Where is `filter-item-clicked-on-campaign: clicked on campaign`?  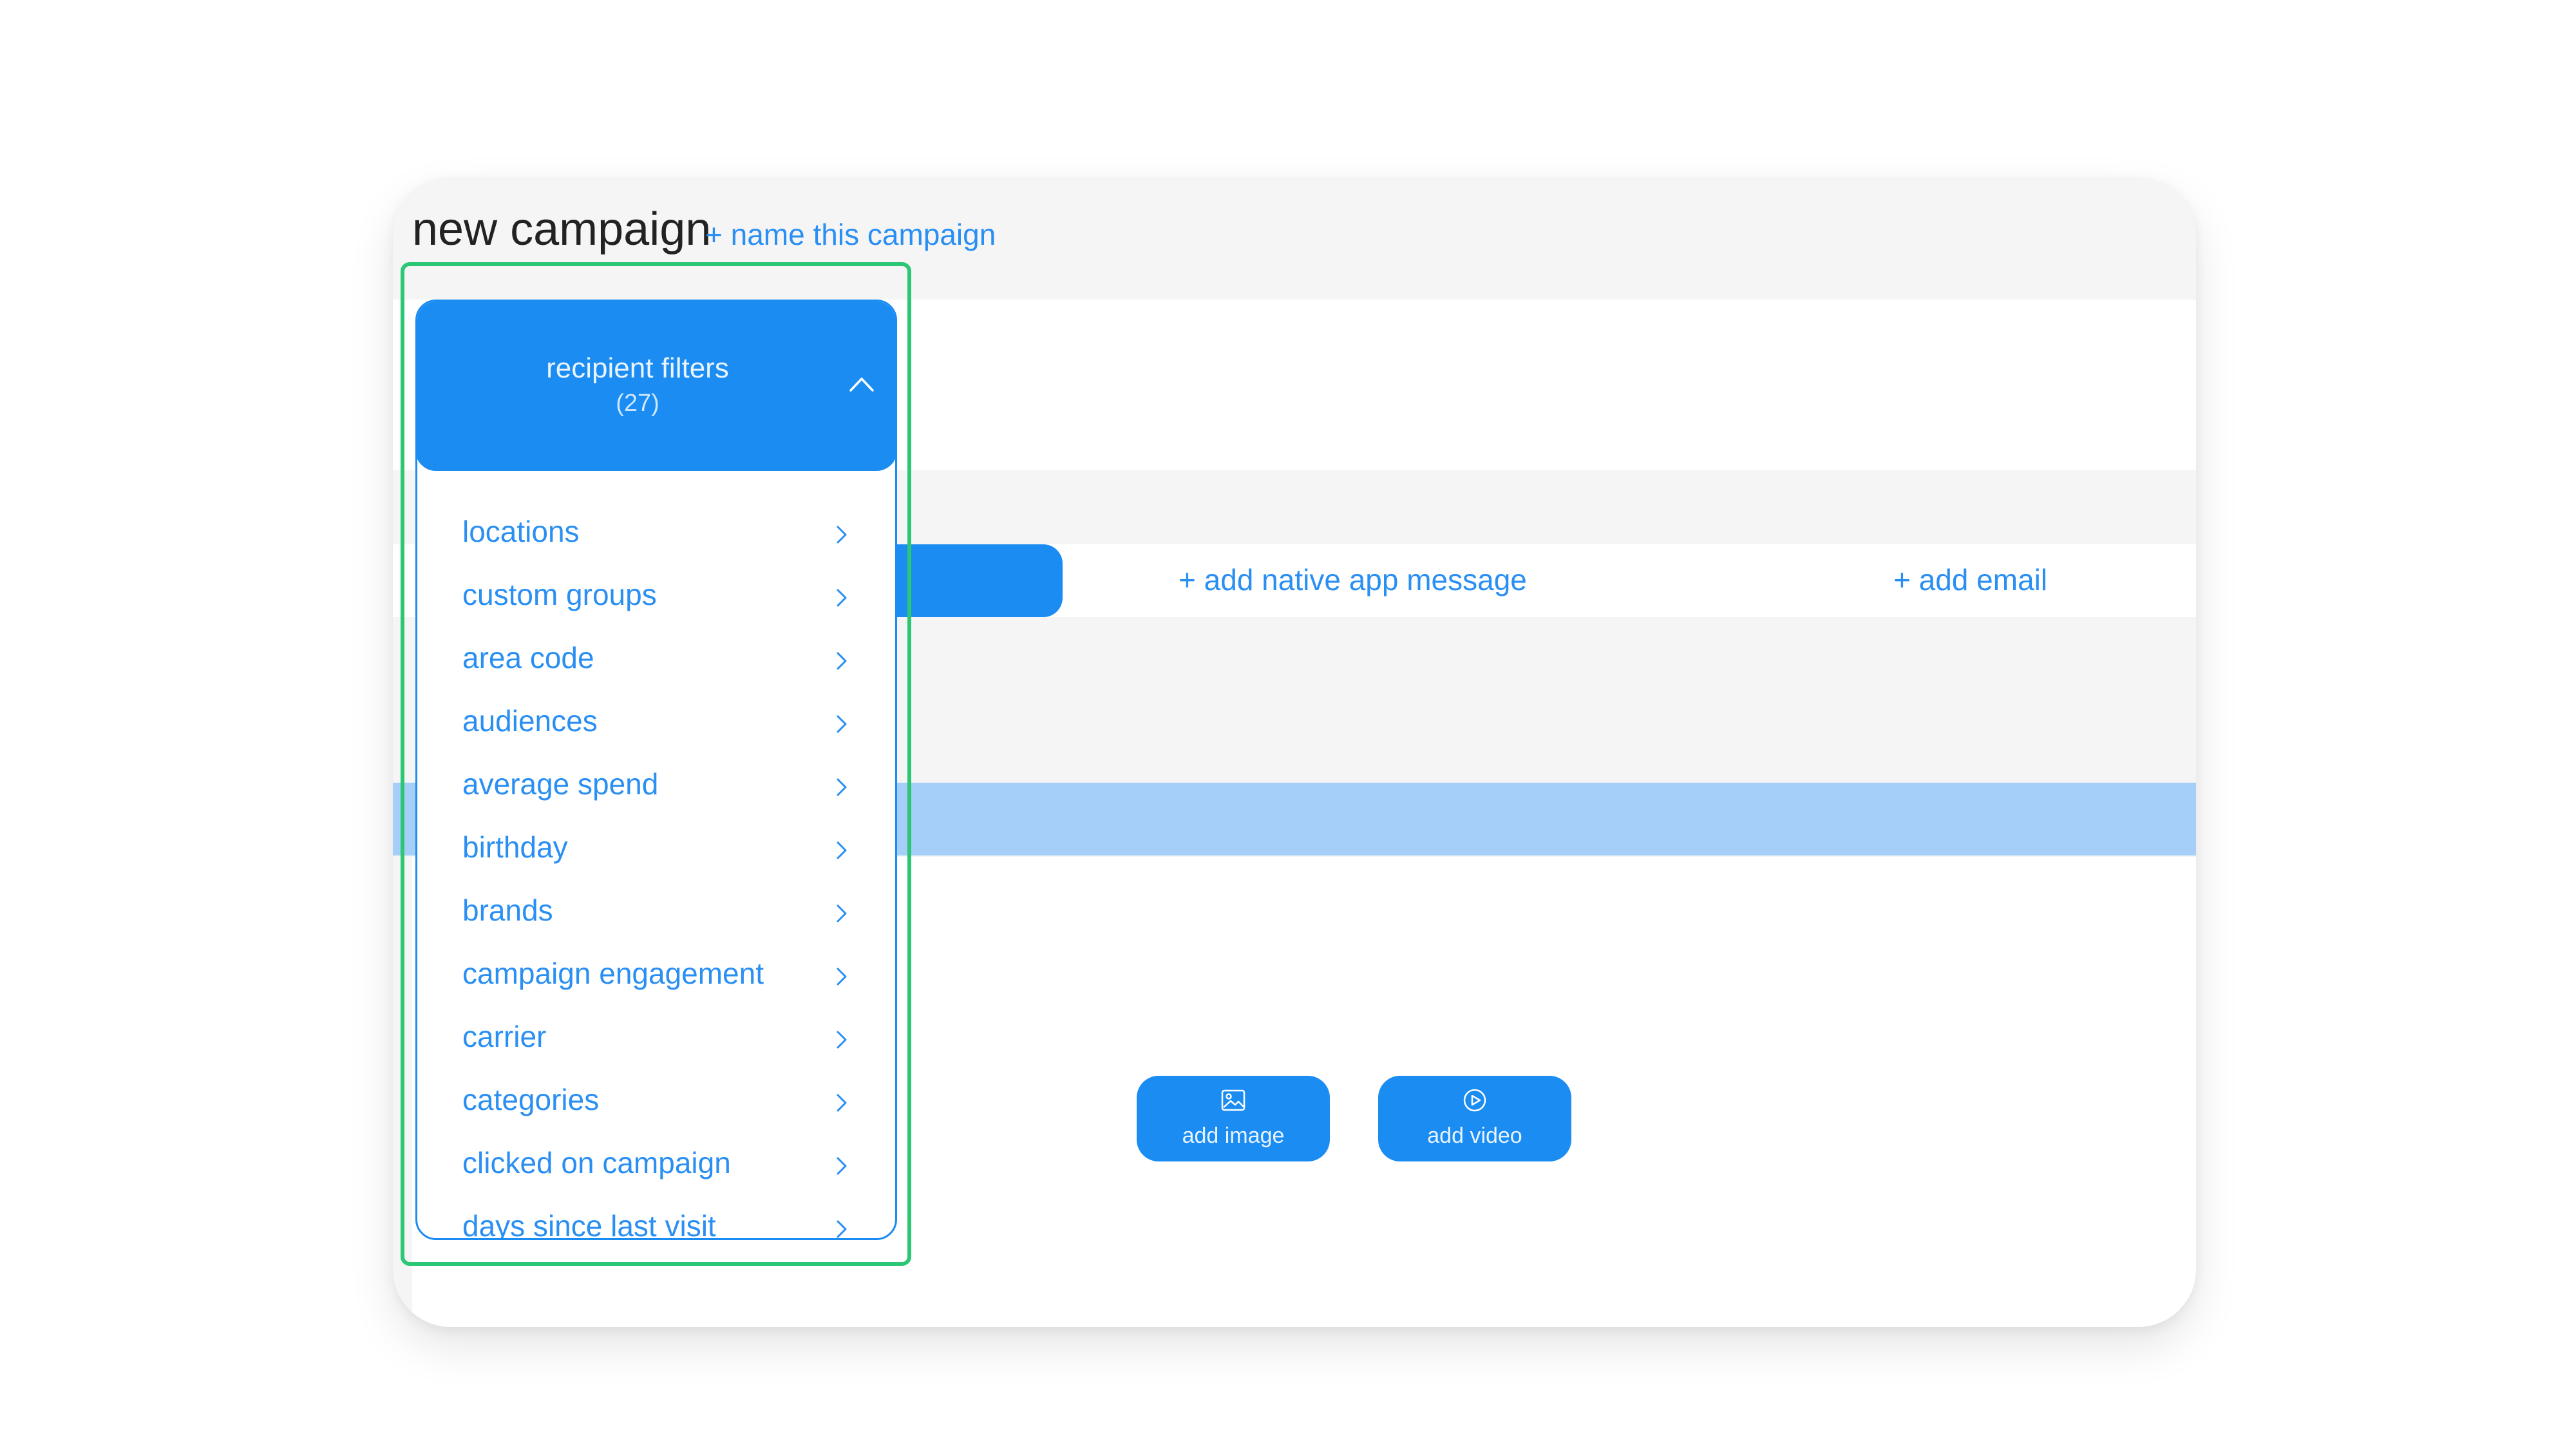
filter-item-clicked-on-campaign: clicked on campaign is located at coordinates (656, 1170).